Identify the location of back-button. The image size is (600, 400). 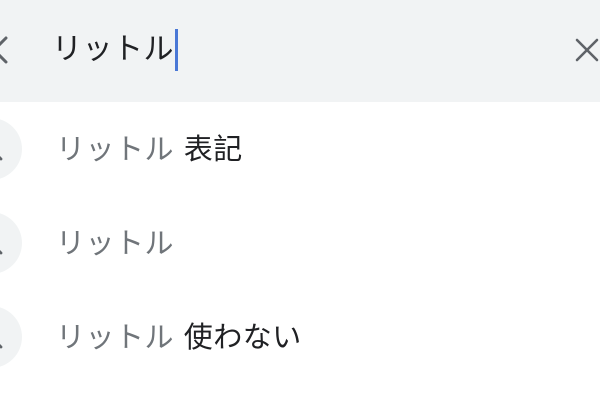
(11, 50).